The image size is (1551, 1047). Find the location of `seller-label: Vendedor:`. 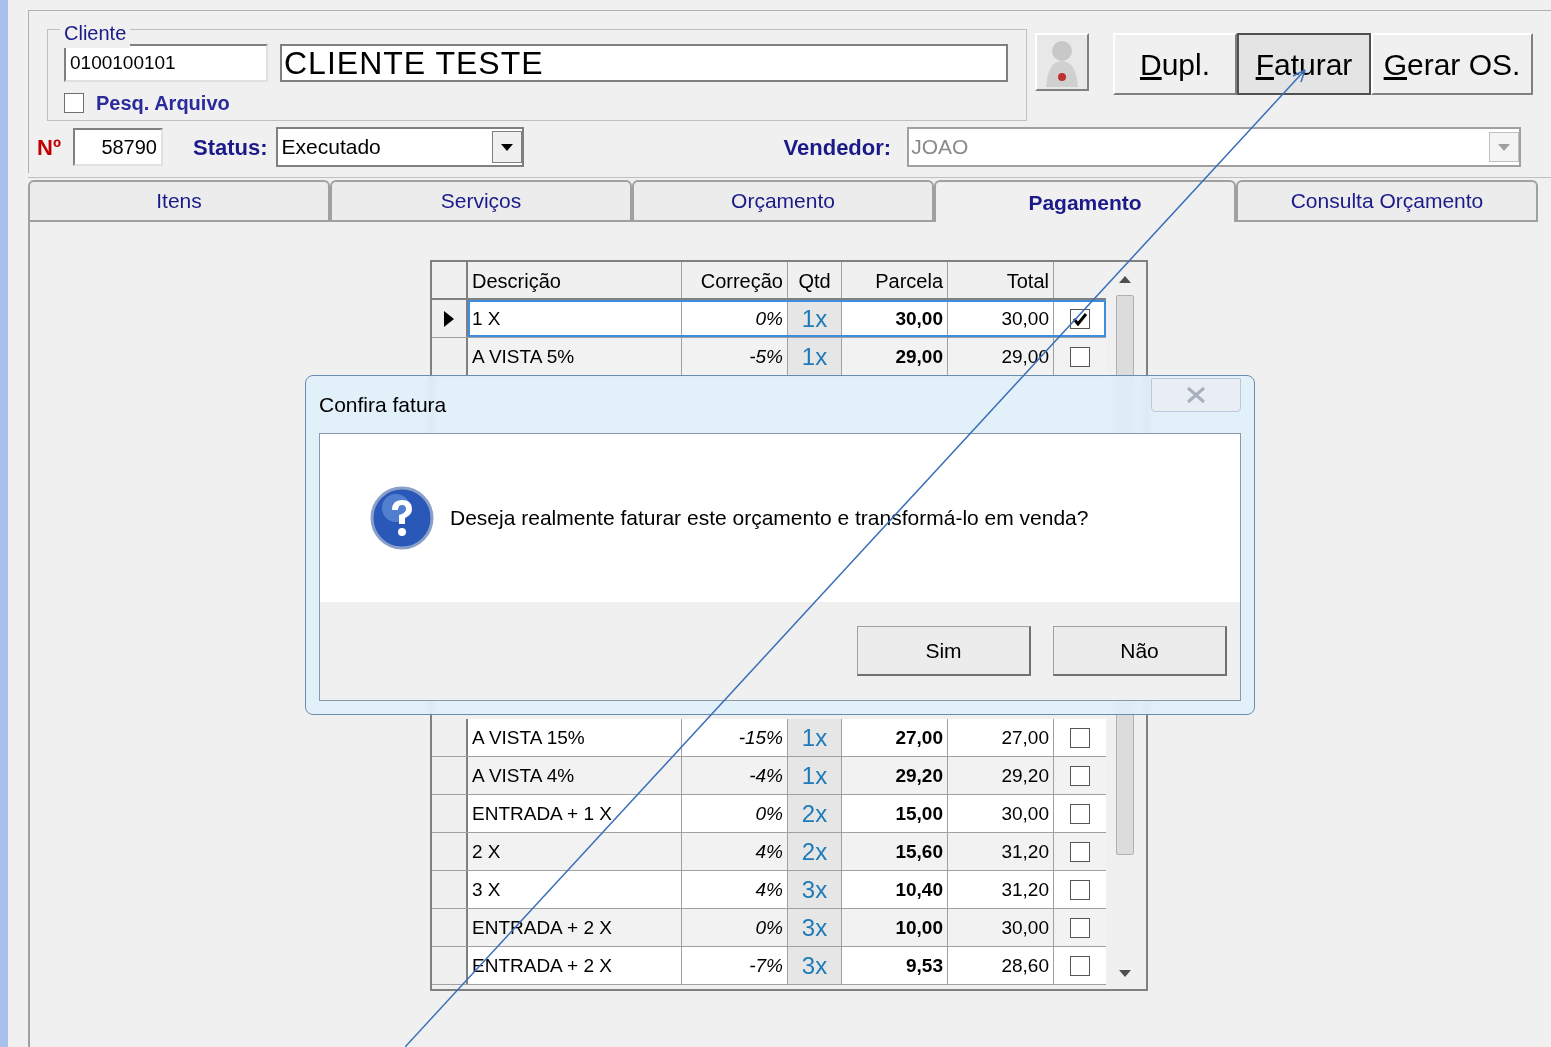

seller-label: Vendedor: is located at coordinates (837, 147).